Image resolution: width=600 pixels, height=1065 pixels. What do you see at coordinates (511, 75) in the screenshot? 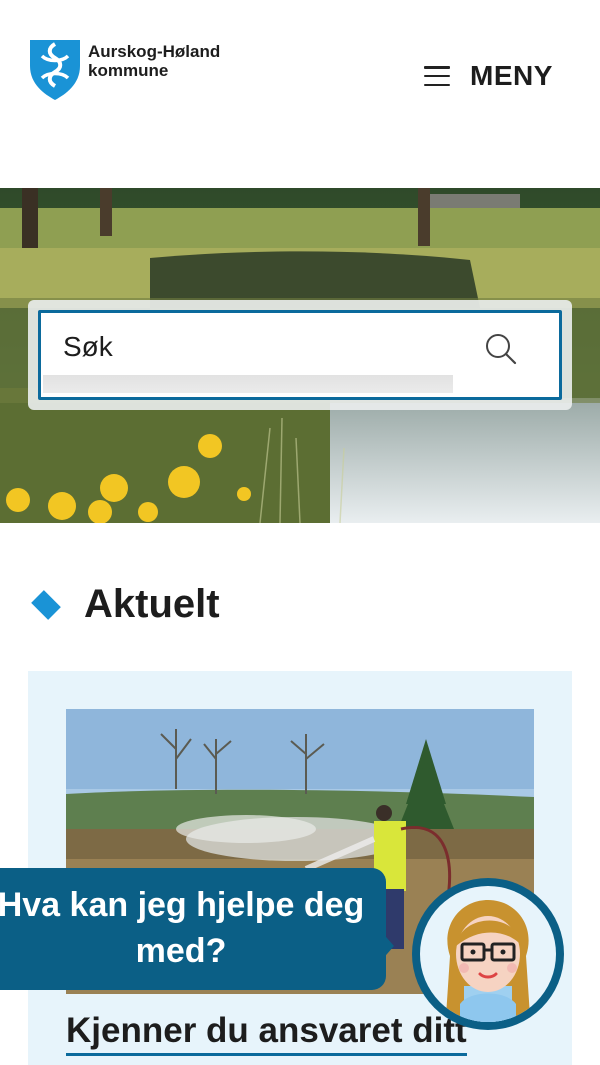
I see `menu-label: MENY` at bounding box center [511, 75].